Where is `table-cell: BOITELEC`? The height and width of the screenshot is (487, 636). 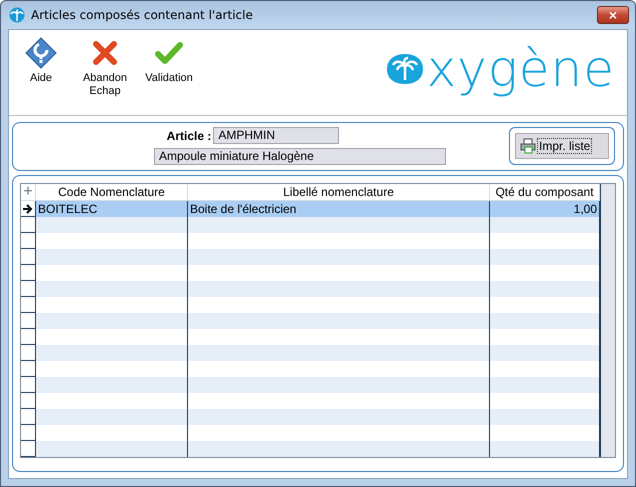
table-cell: BOITELEC is located at coordinates (112, 209).